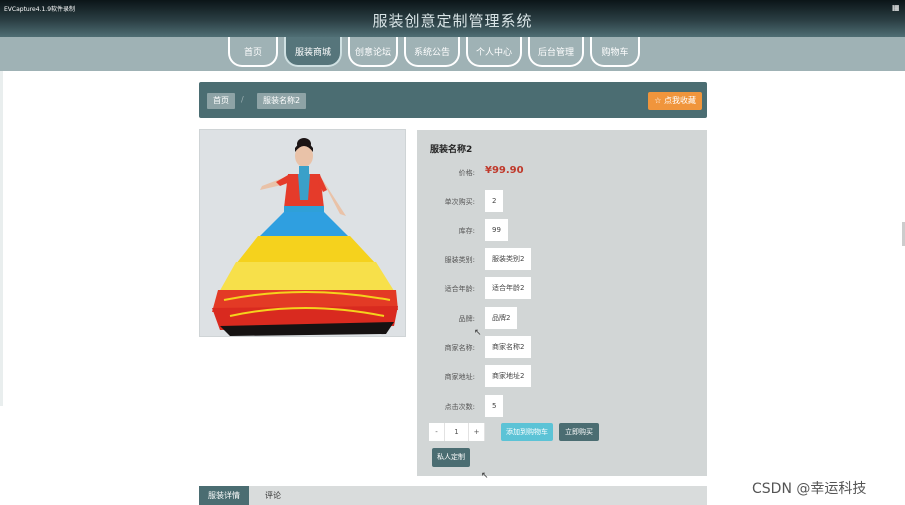  I want to click on dress-photo-icon, so click(302, 233).